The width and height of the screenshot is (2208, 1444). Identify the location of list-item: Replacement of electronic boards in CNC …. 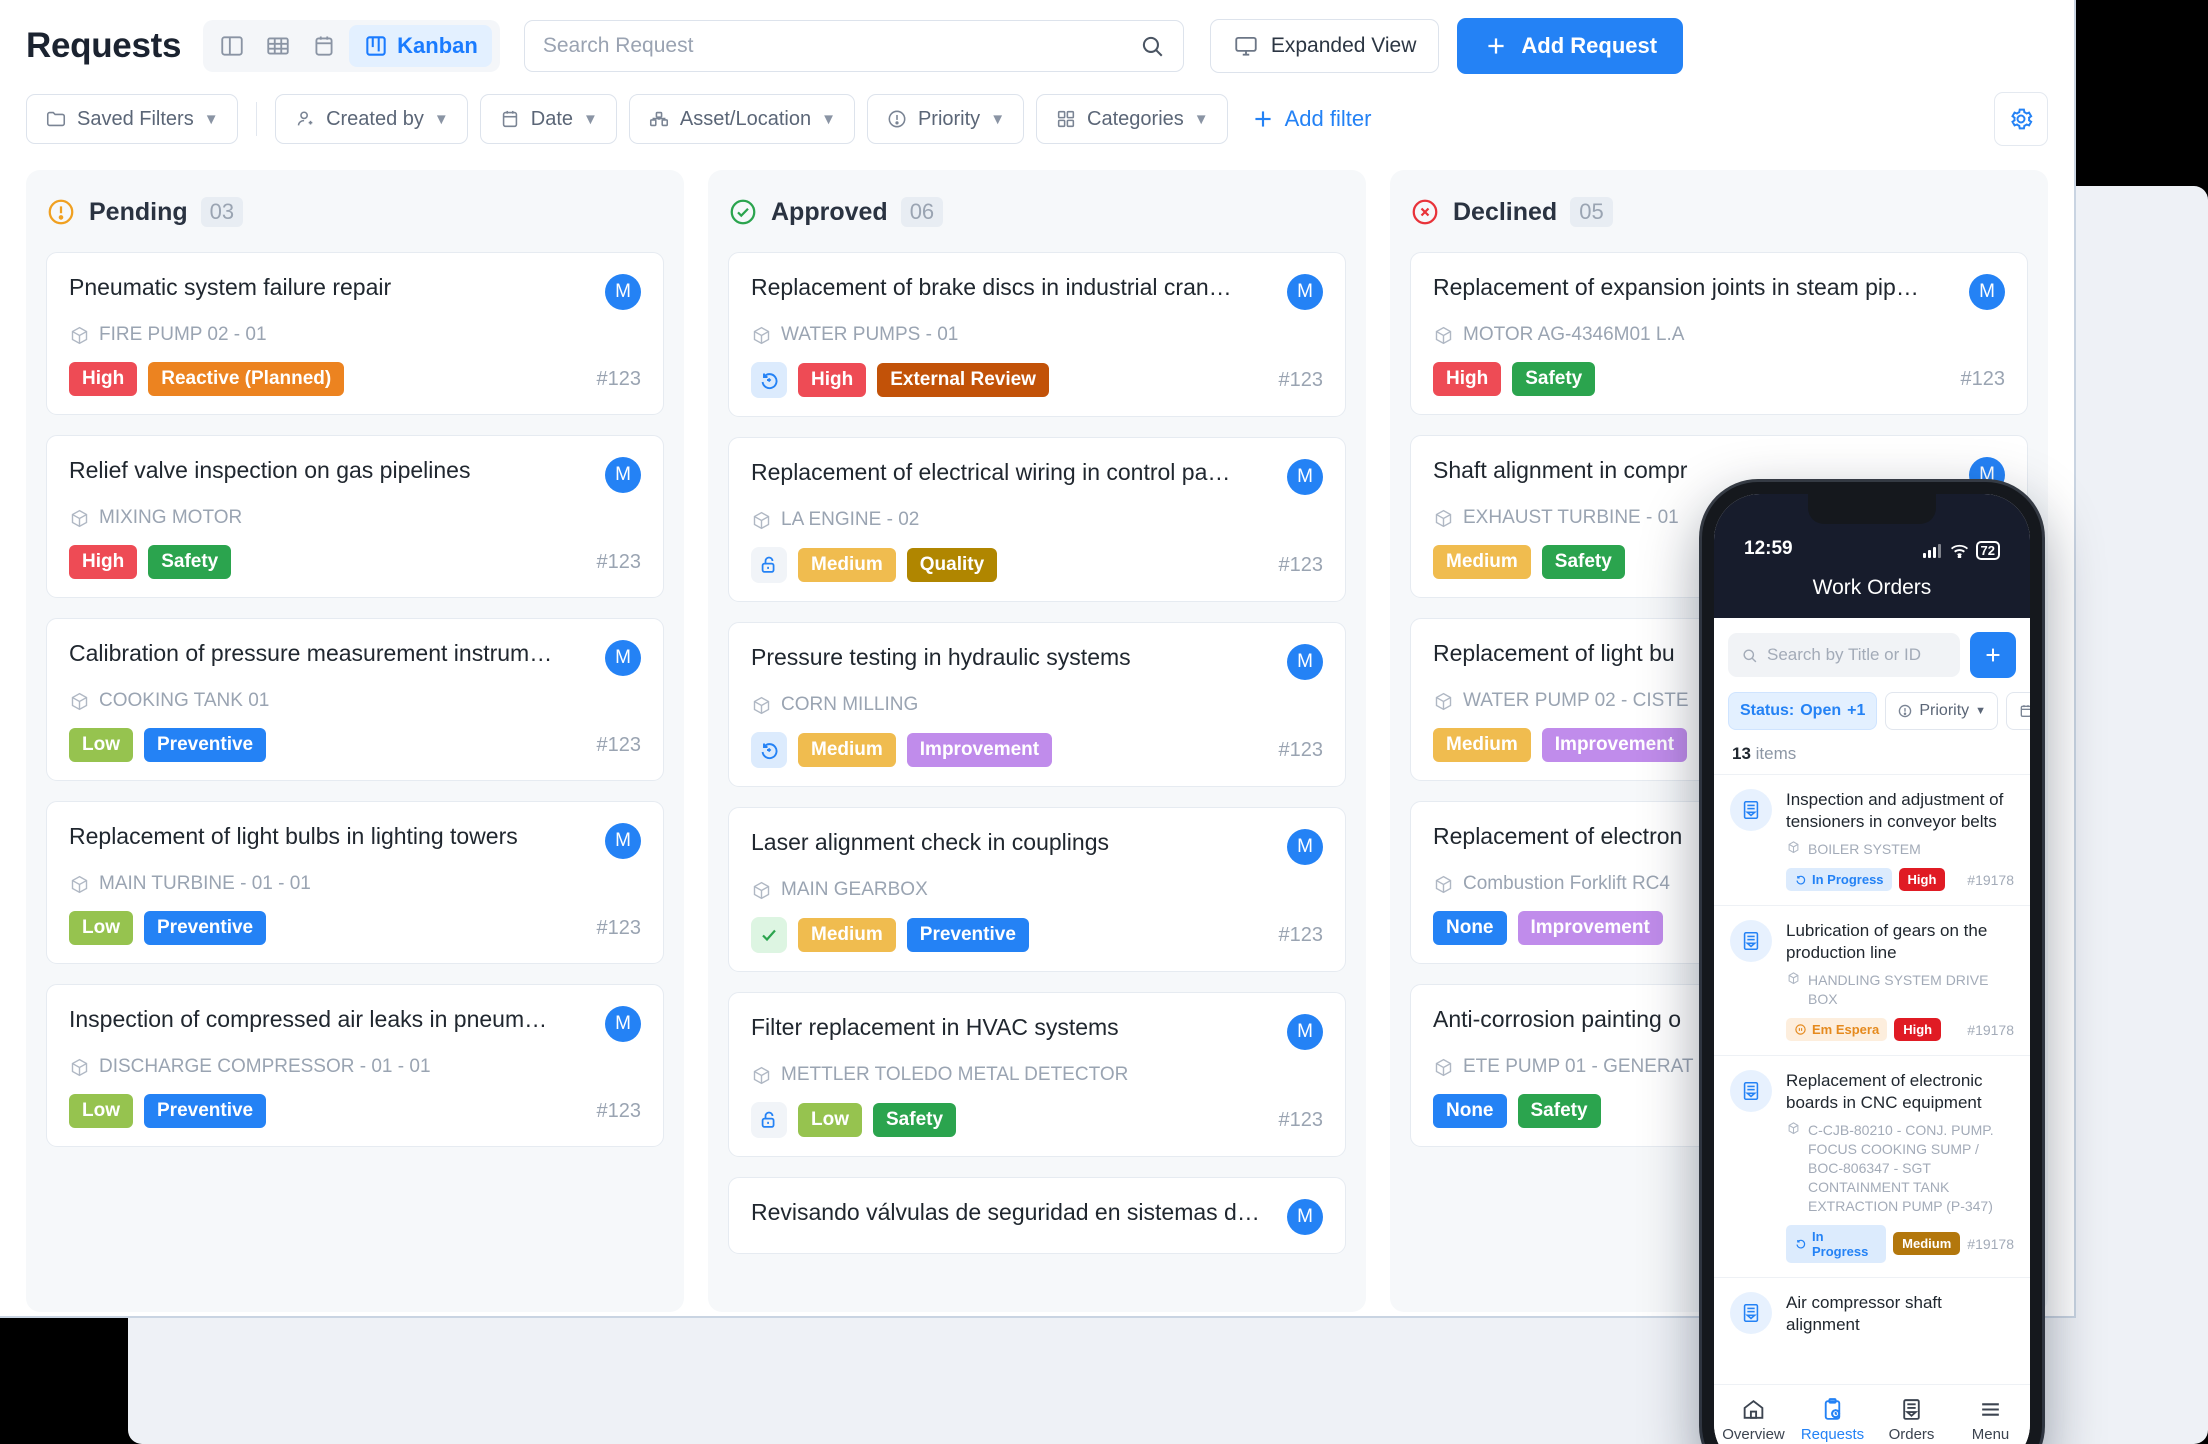
(1872, 1166).